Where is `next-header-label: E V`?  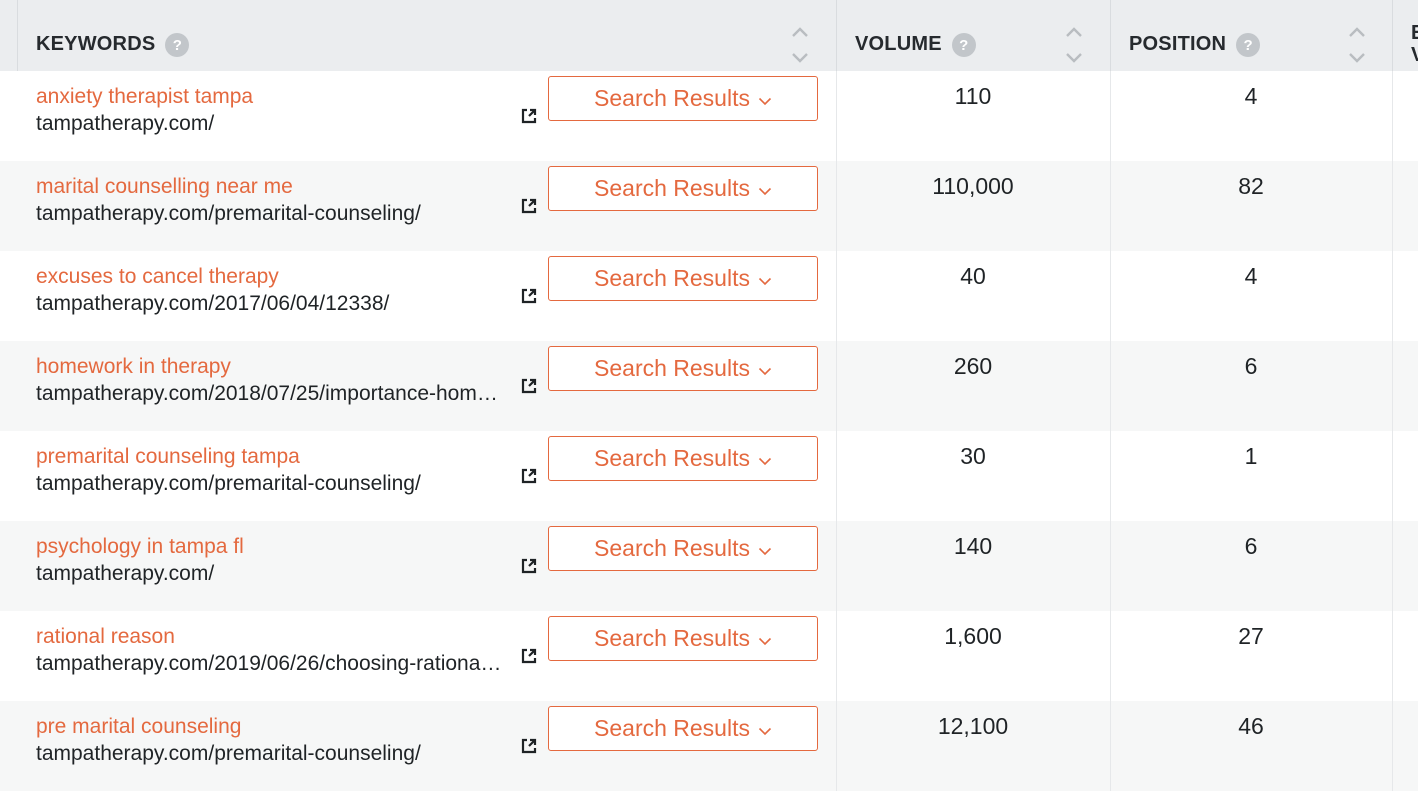
next-header-label: E V is located at coordinates (1414, 44).